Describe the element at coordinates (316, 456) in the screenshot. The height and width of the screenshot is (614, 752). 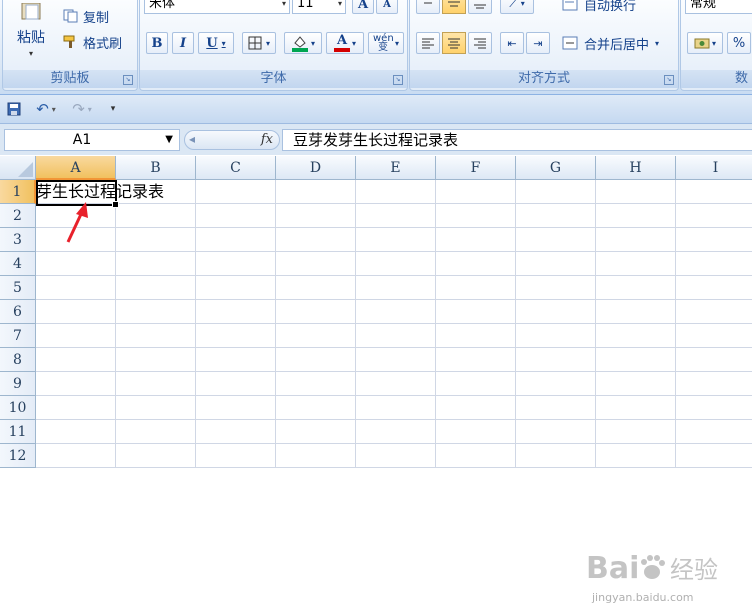
I see `cell-d12` at that location.